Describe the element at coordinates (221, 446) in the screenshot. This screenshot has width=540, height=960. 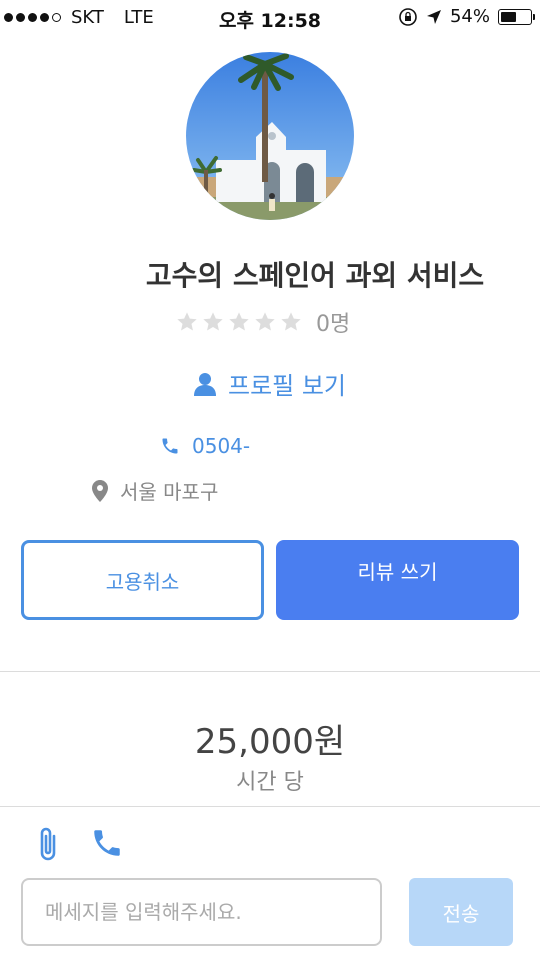
I see `phone-number: 0504-` at that location.